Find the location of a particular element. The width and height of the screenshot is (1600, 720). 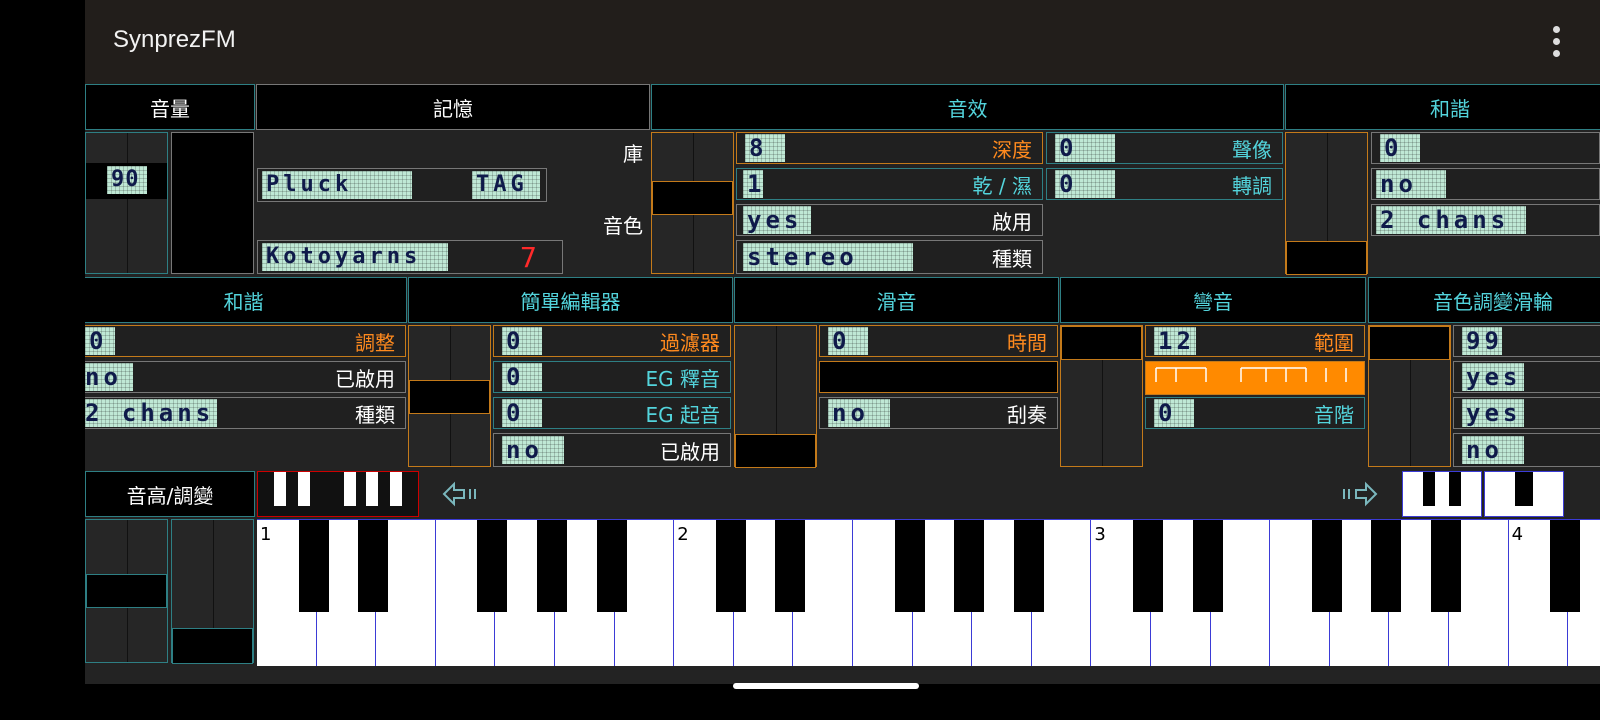

harmony-top-field-2: no is located at coordinates (1485, 184).